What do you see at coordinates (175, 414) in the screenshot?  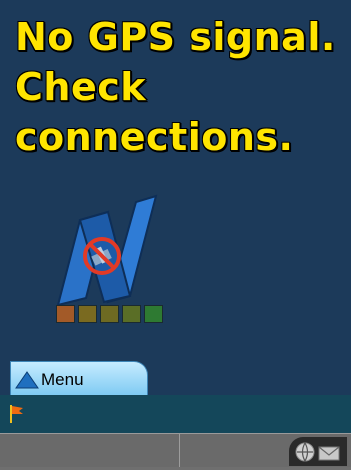 I see `status-strip` at bounding box center [175, 414].